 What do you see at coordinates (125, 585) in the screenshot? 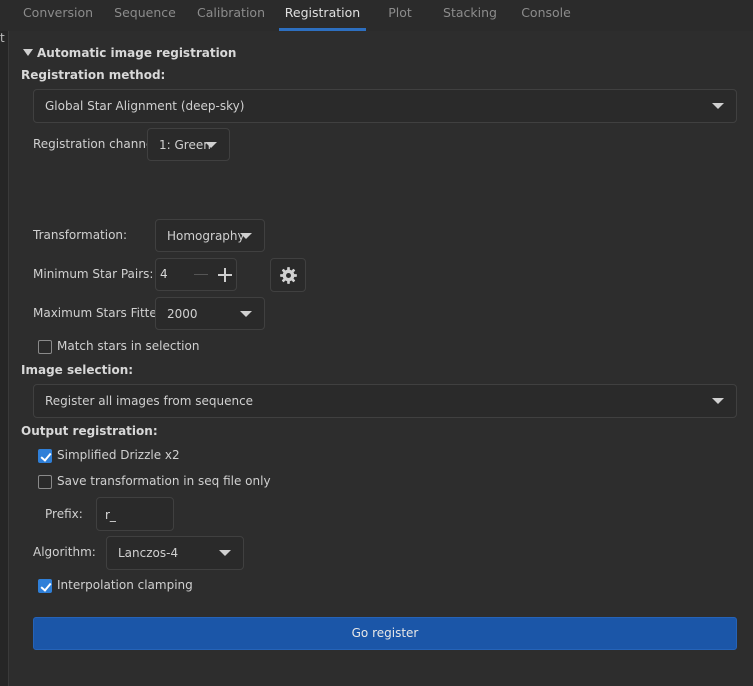
I see `interpolation-clamping-label: Interpolation clamping` at bounding box center [125, 585].